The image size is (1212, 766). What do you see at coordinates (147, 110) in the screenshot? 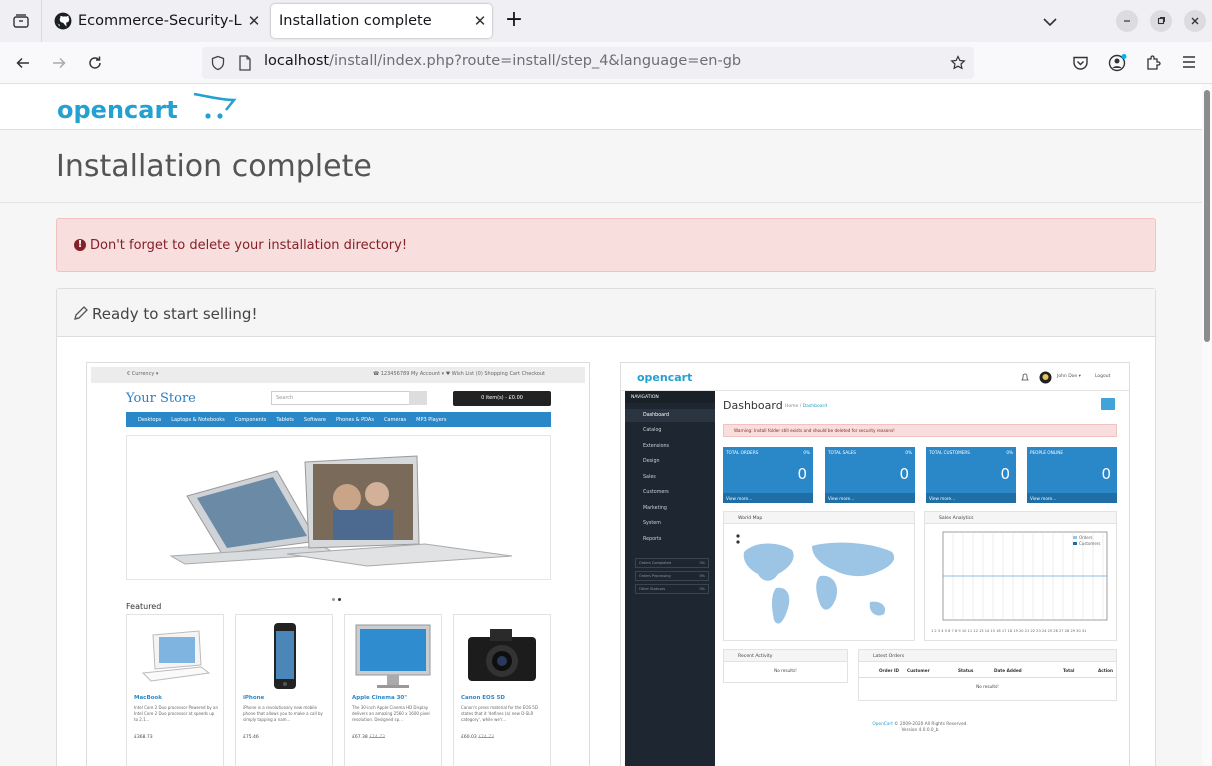
I see `opencart-logo: opencart` at bounding box center [147, 110].